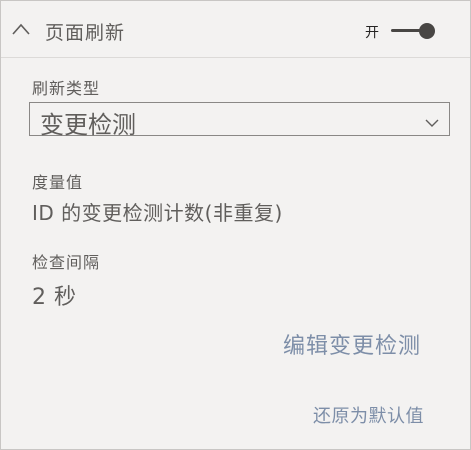  I want to click on refresh-type-selected: 变更检测, so click(88, 125).